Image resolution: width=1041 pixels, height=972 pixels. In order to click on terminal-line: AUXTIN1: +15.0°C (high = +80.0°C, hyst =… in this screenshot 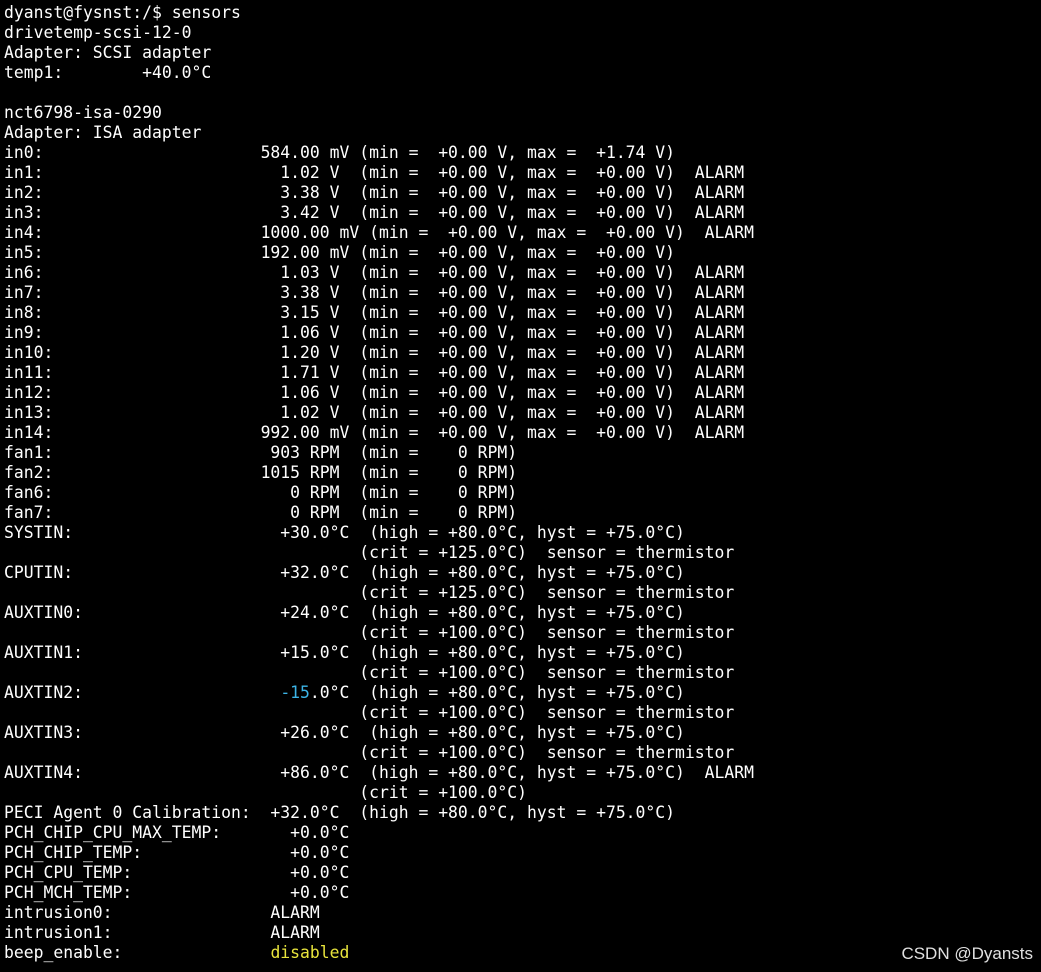, I will do `click(379, 653)`.